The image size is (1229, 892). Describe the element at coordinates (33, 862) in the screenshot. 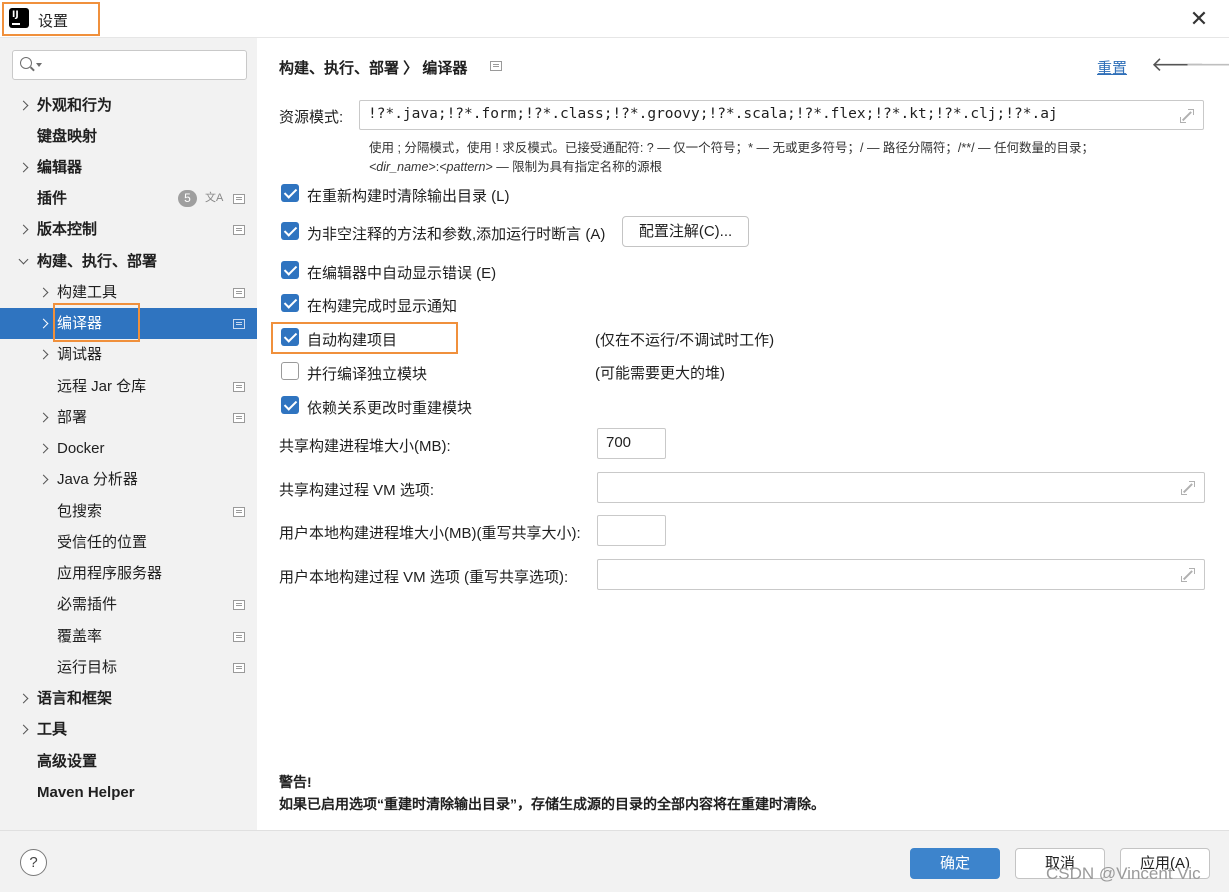

I see `help-button: ?` at that location.